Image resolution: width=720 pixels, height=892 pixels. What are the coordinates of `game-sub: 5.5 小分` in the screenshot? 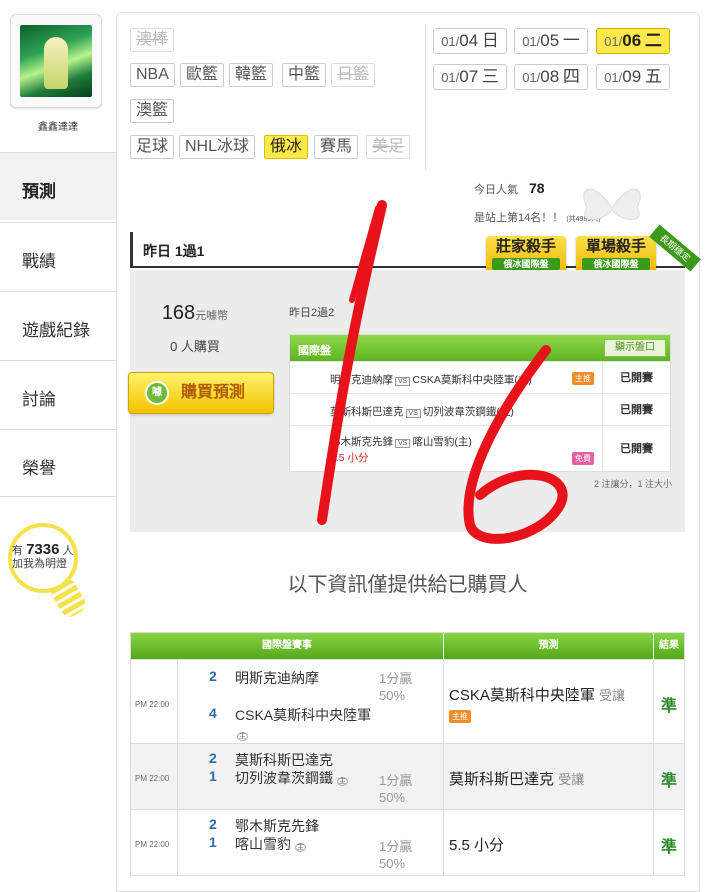 It's located at (349, 458).